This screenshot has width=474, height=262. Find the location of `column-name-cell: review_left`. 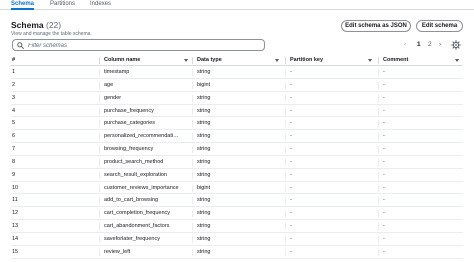

column-name-cell: review_left is located at coordinates (117, 251).